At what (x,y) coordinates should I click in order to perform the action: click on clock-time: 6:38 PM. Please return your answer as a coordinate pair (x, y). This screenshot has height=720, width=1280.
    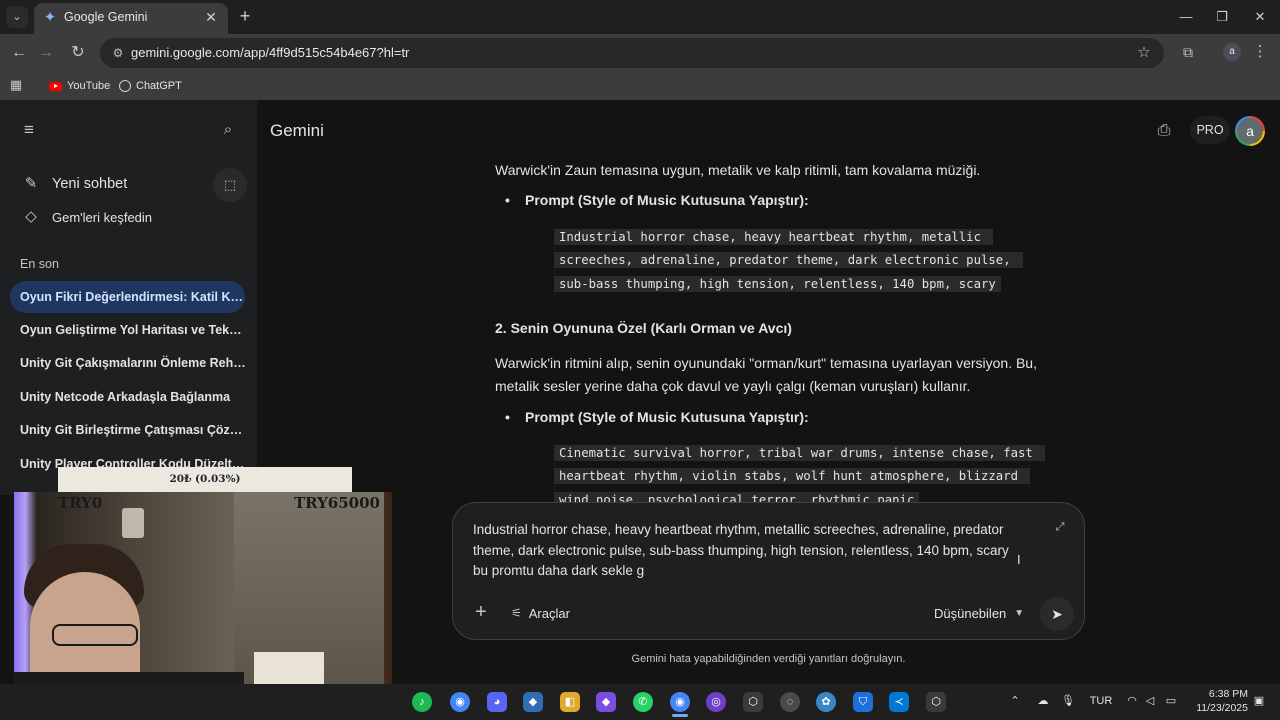
    Looking at the image, I should click on (1228, 694).